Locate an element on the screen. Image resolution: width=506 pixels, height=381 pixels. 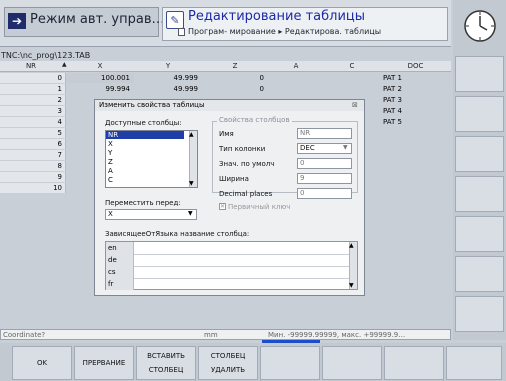
table-row: 0 100.001 49.999 0 PAT 1 is located at coordinates (225, 78).